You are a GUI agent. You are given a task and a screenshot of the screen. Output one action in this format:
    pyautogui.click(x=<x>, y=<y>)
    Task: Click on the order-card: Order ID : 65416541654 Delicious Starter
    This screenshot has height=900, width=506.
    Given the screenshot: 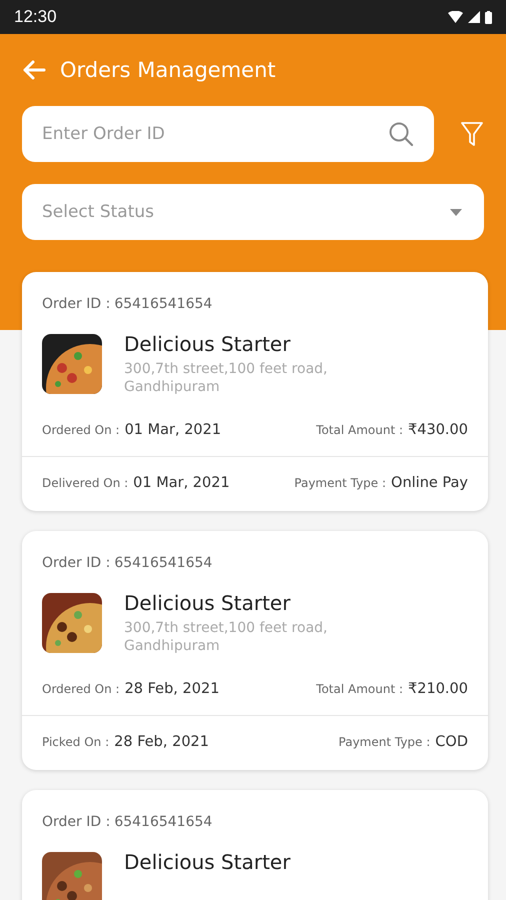 What is the action you would take?
    pyautogui.click(x=255, y=845)
    